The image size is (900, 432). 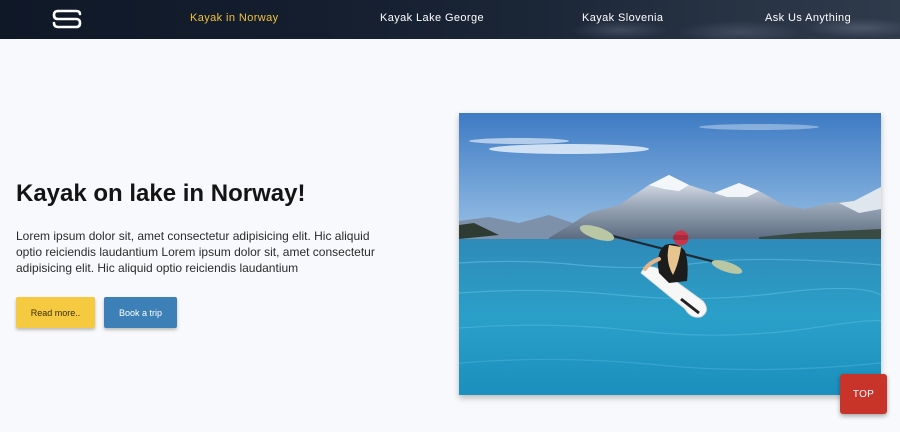 What do you see at coordinates (234, 18) in the screenshot?
I see `nav-link-kayak-in-norway: Kayak in Norway` at bounding box center [234, 18].